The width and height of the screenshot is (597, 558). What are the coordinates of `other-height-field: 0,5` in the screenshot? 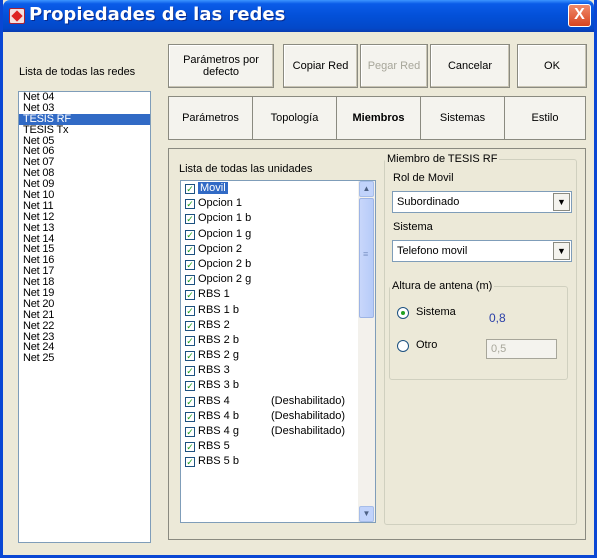 It's located at (521, 349).